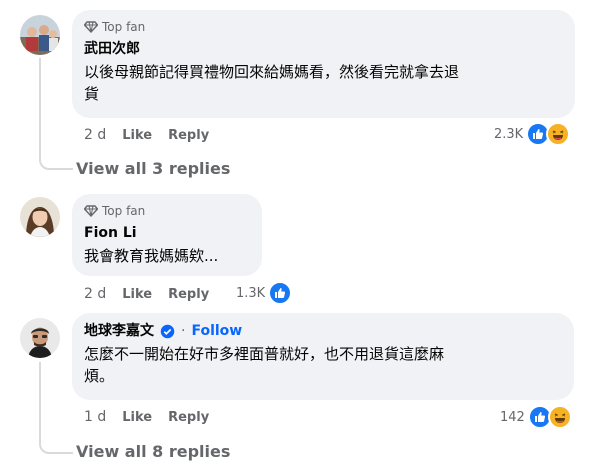 This screenshot has width=604, height=474. Describe the element at coordinates (264, 354) in the screenshot. I see `comment-text-line: 怎麼不一開始在好市多裡面普就好，也不用退貨這麼麻` at that location.